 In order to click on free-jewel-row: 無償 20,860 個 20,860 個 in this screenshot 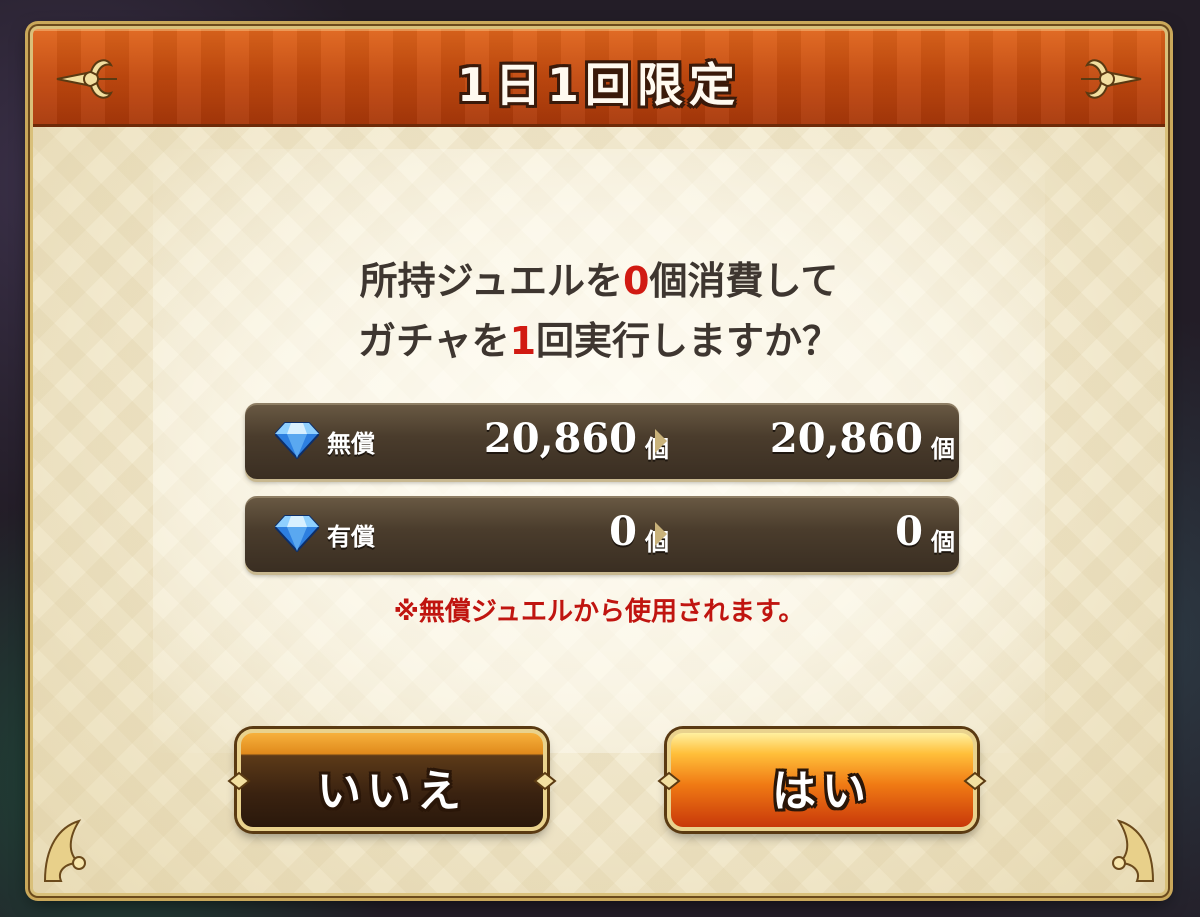, I will do `click(602, 441)`.